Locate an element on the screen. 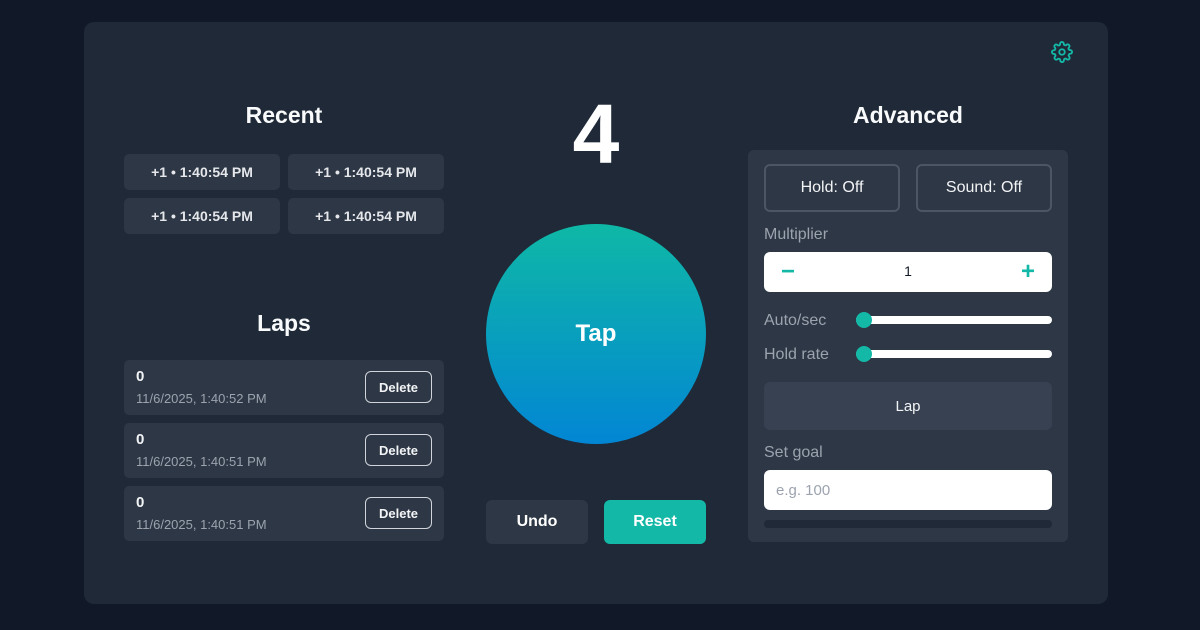 The width and height of the screenshot is (1200, 630). multiplier-increment-button: + is located at coordinates (1028, 272).